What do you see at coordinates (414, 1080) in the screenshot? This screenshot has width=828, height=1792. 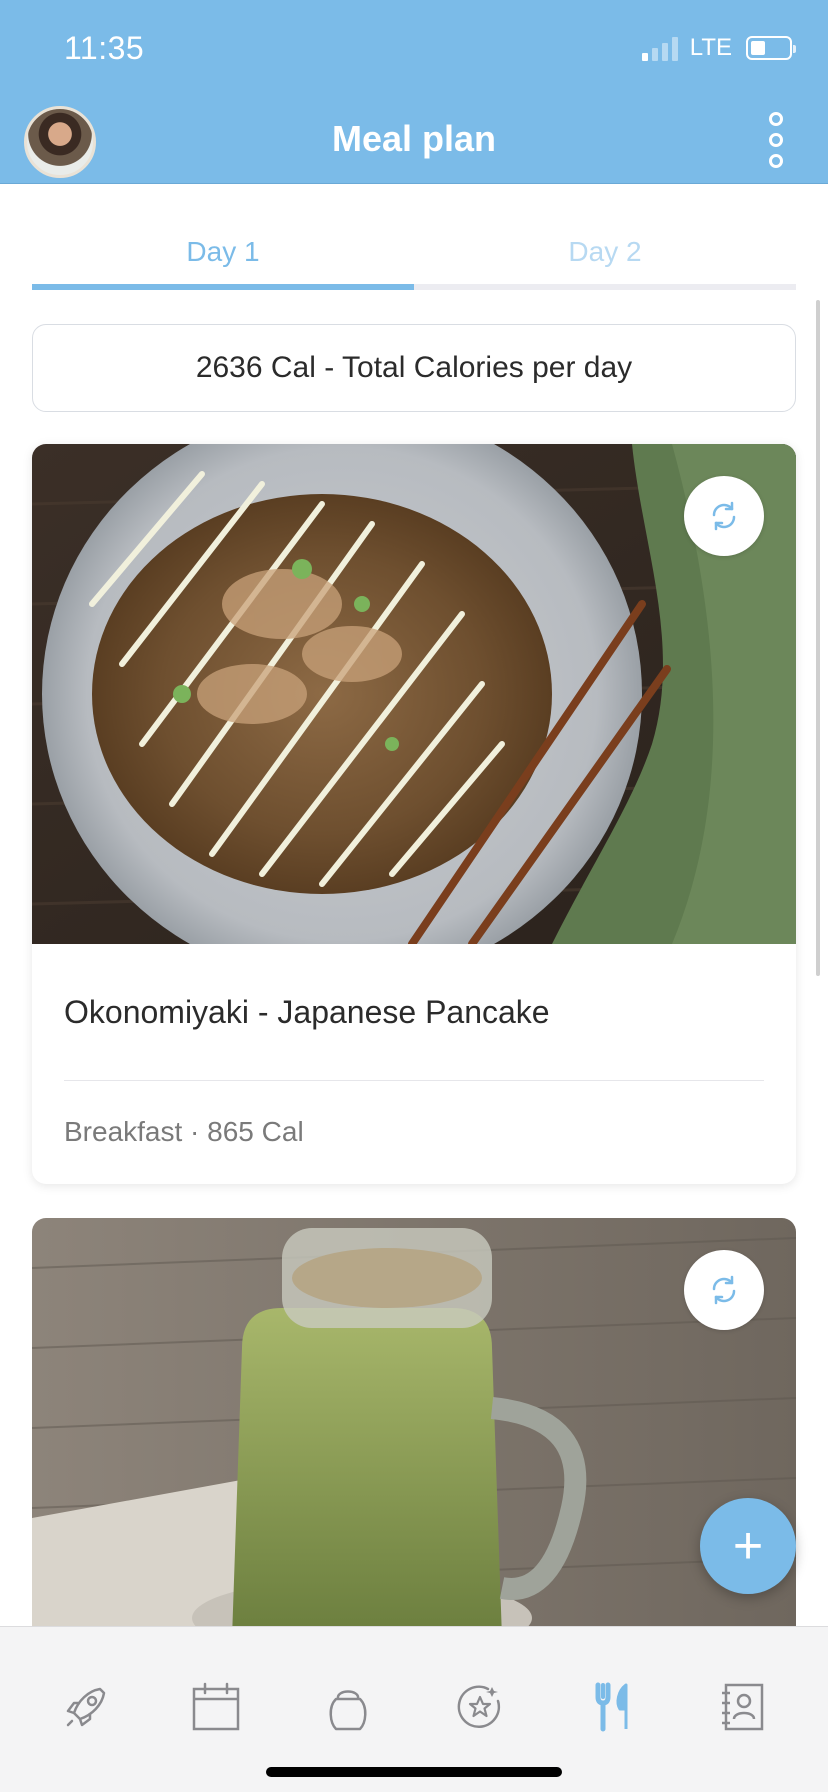 I see `divider` at bounding box center [414, 1080].